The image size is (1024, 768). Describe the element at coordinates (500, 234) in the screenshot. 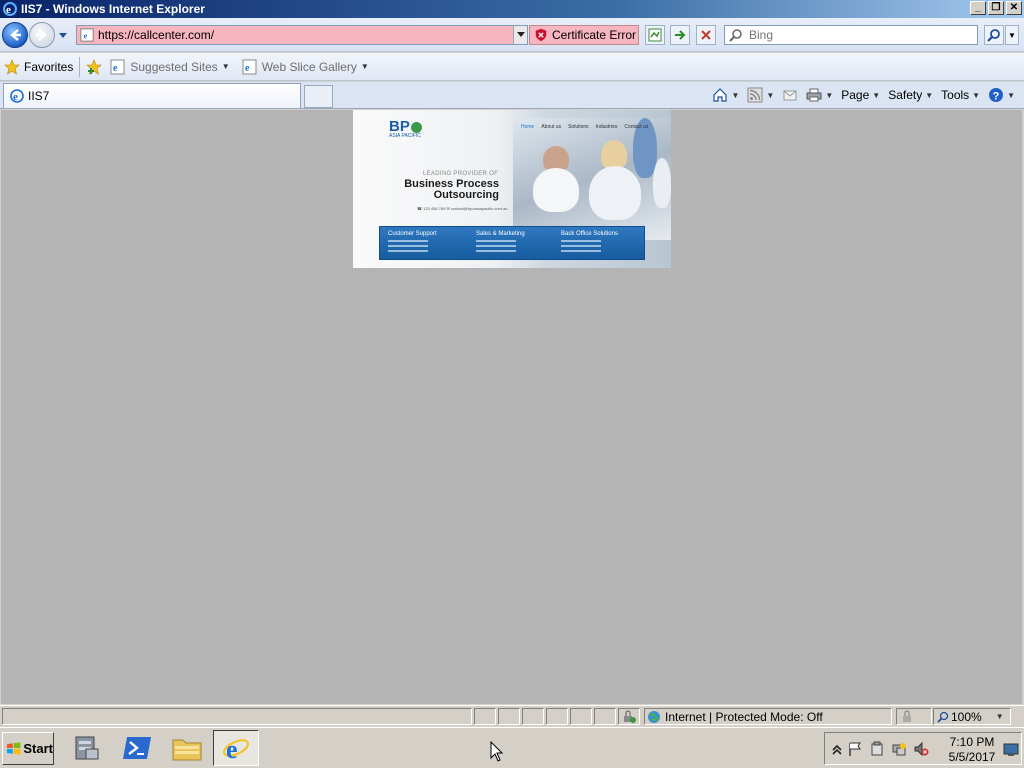

I see `service-title: Sales & Marketing` at that location.